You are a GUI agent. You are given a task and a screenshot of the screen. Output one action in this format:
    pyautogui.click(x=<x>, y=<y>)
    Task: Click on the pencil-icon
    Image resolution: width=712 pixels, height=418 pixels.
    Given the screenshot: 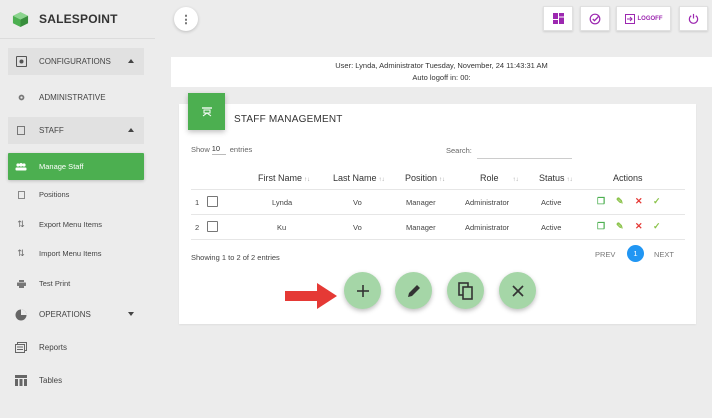 What is the action you would take?
    pyautogui.click(x=413, y=290)
    